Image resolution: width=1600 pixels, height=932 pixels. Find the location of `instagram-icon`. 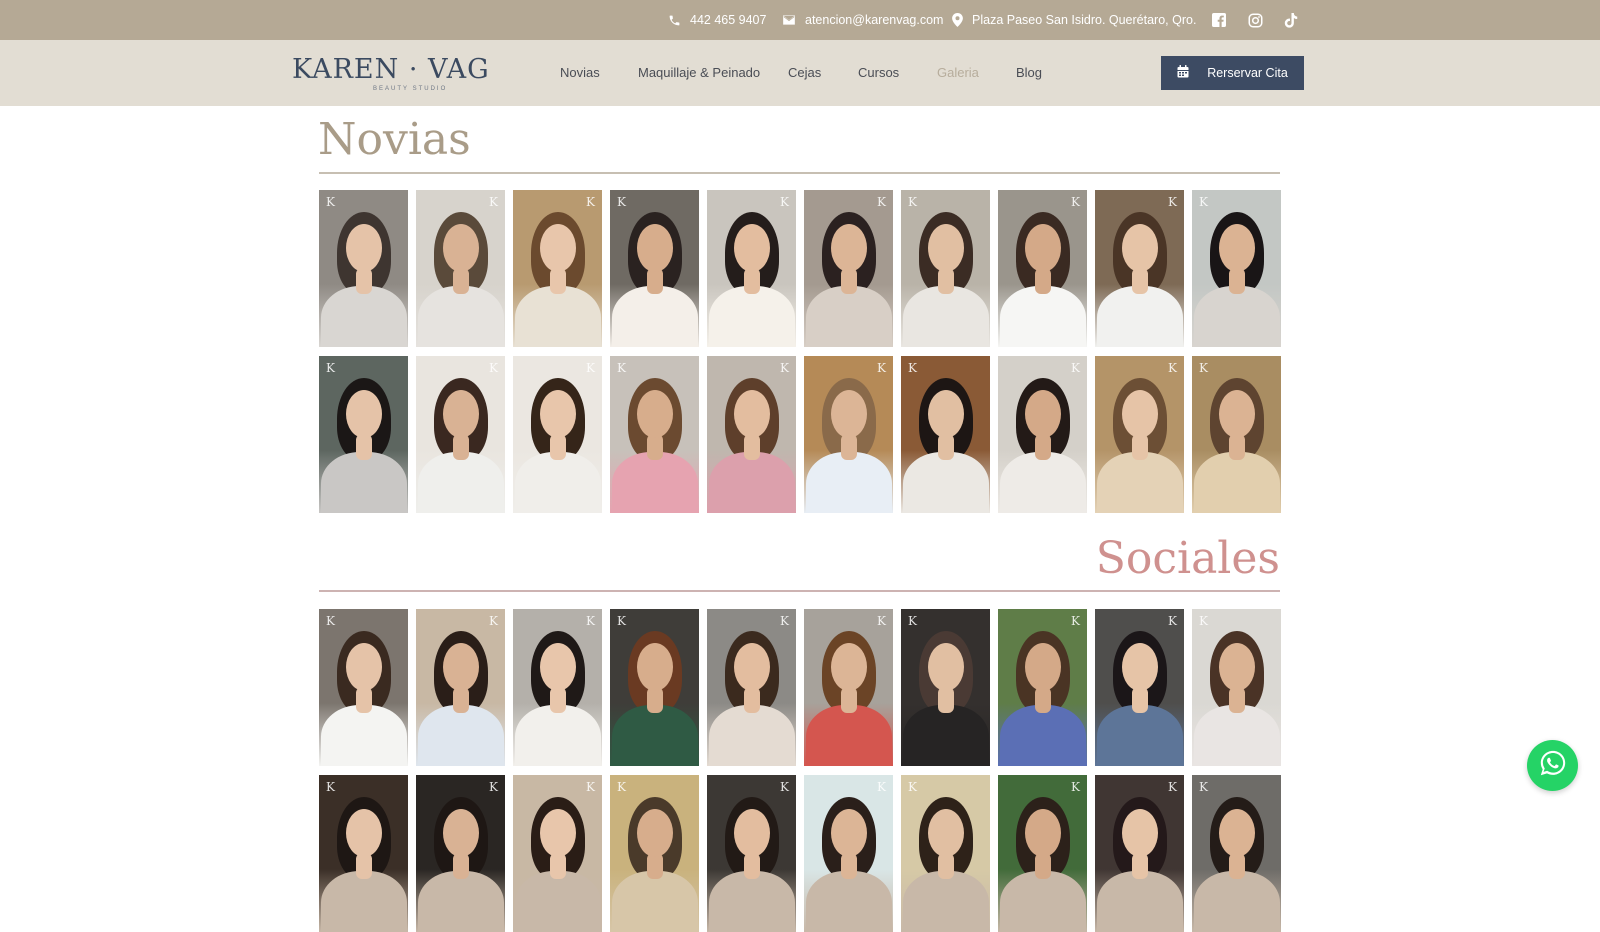

instagram-icon is located at coordinates (1255, 20).